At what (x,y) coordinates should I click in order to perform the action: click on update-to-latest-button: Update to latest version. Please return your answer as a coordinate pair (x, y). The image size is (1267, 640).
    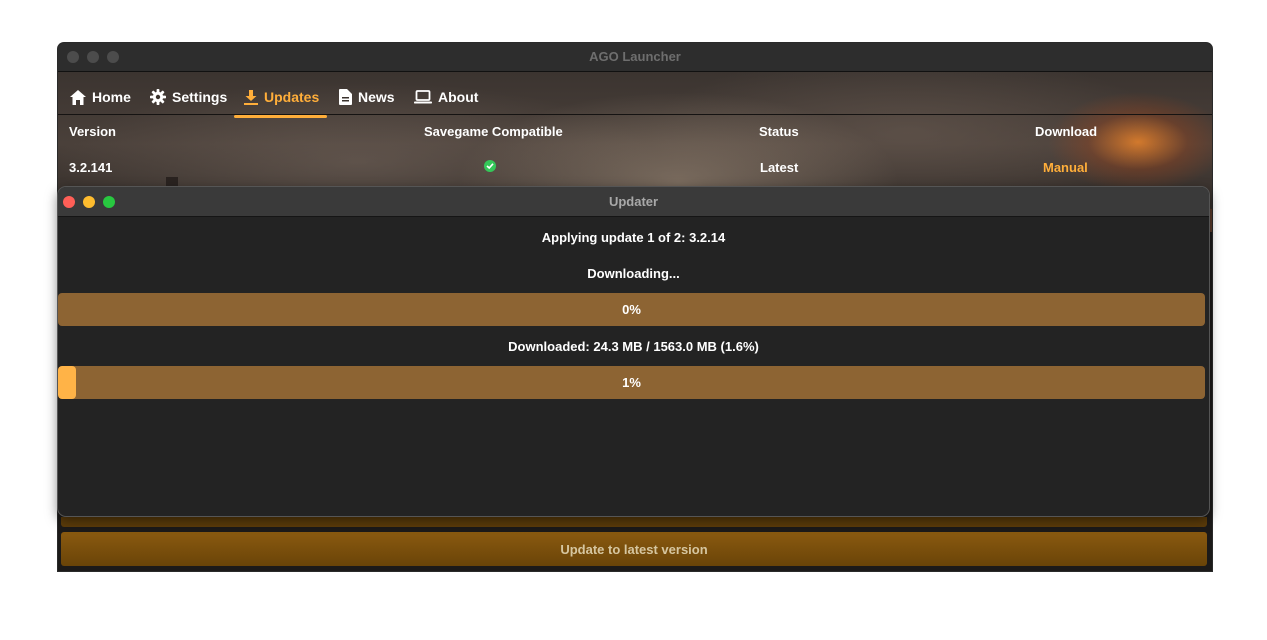
    Looking at the image, I should click on (634, 549).